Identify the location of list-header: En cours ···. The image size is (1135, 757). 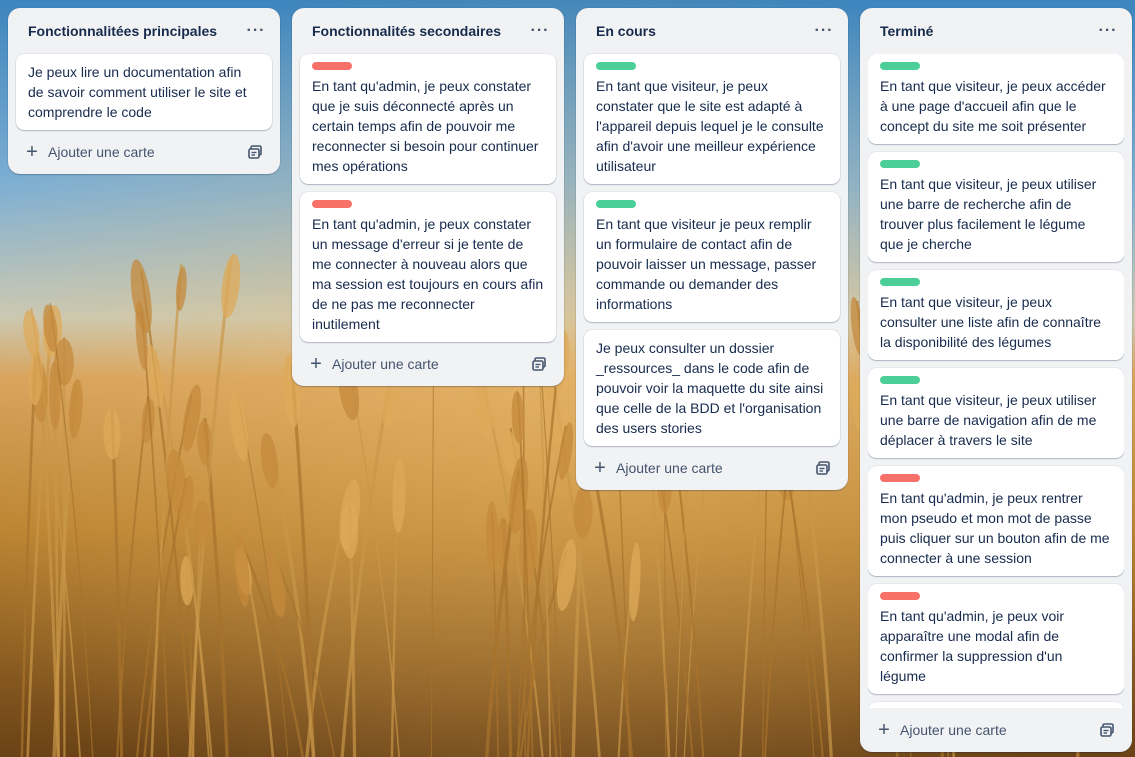
(712, 31).